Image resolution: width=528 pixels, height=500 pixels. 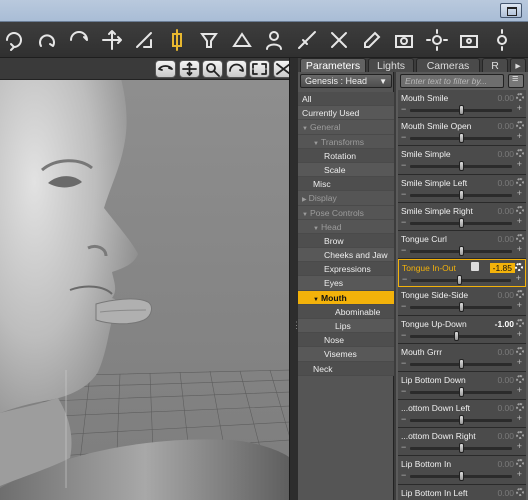 I want to click on edit-icon, so click(x=372, y=40).